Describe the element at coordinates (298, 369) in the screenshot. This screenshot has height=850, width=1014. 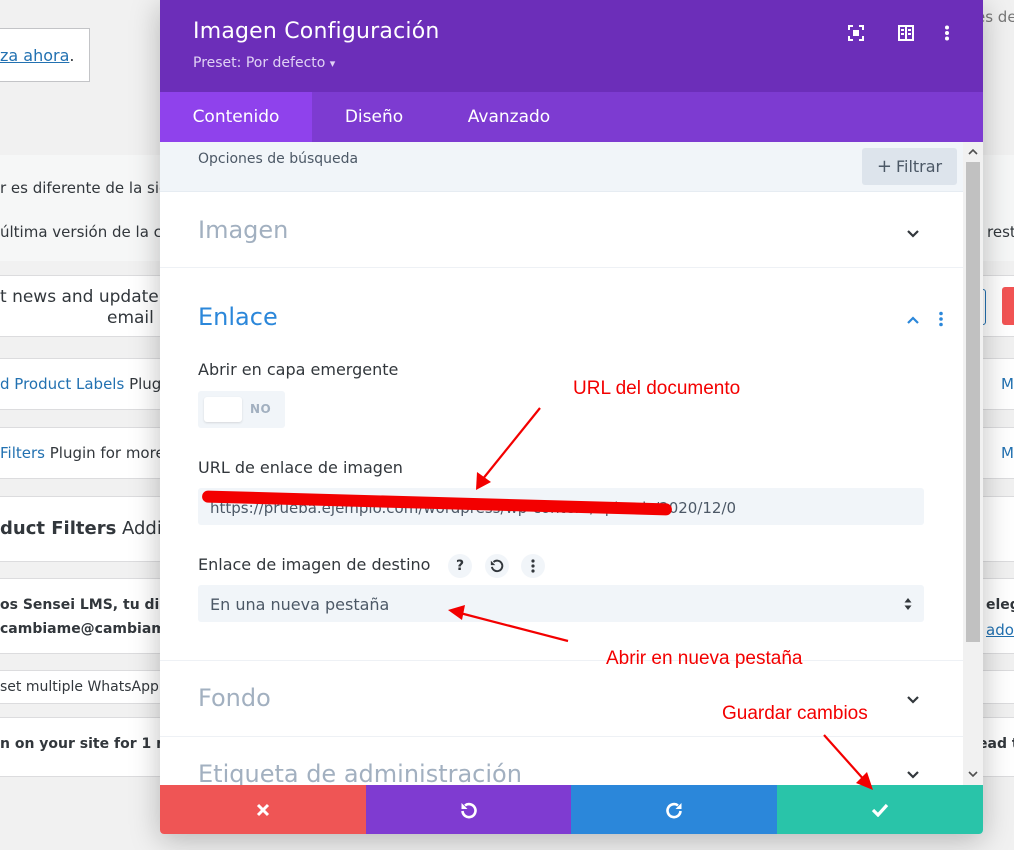
I see `popup-label: Abrir en capa emergente` at that location.